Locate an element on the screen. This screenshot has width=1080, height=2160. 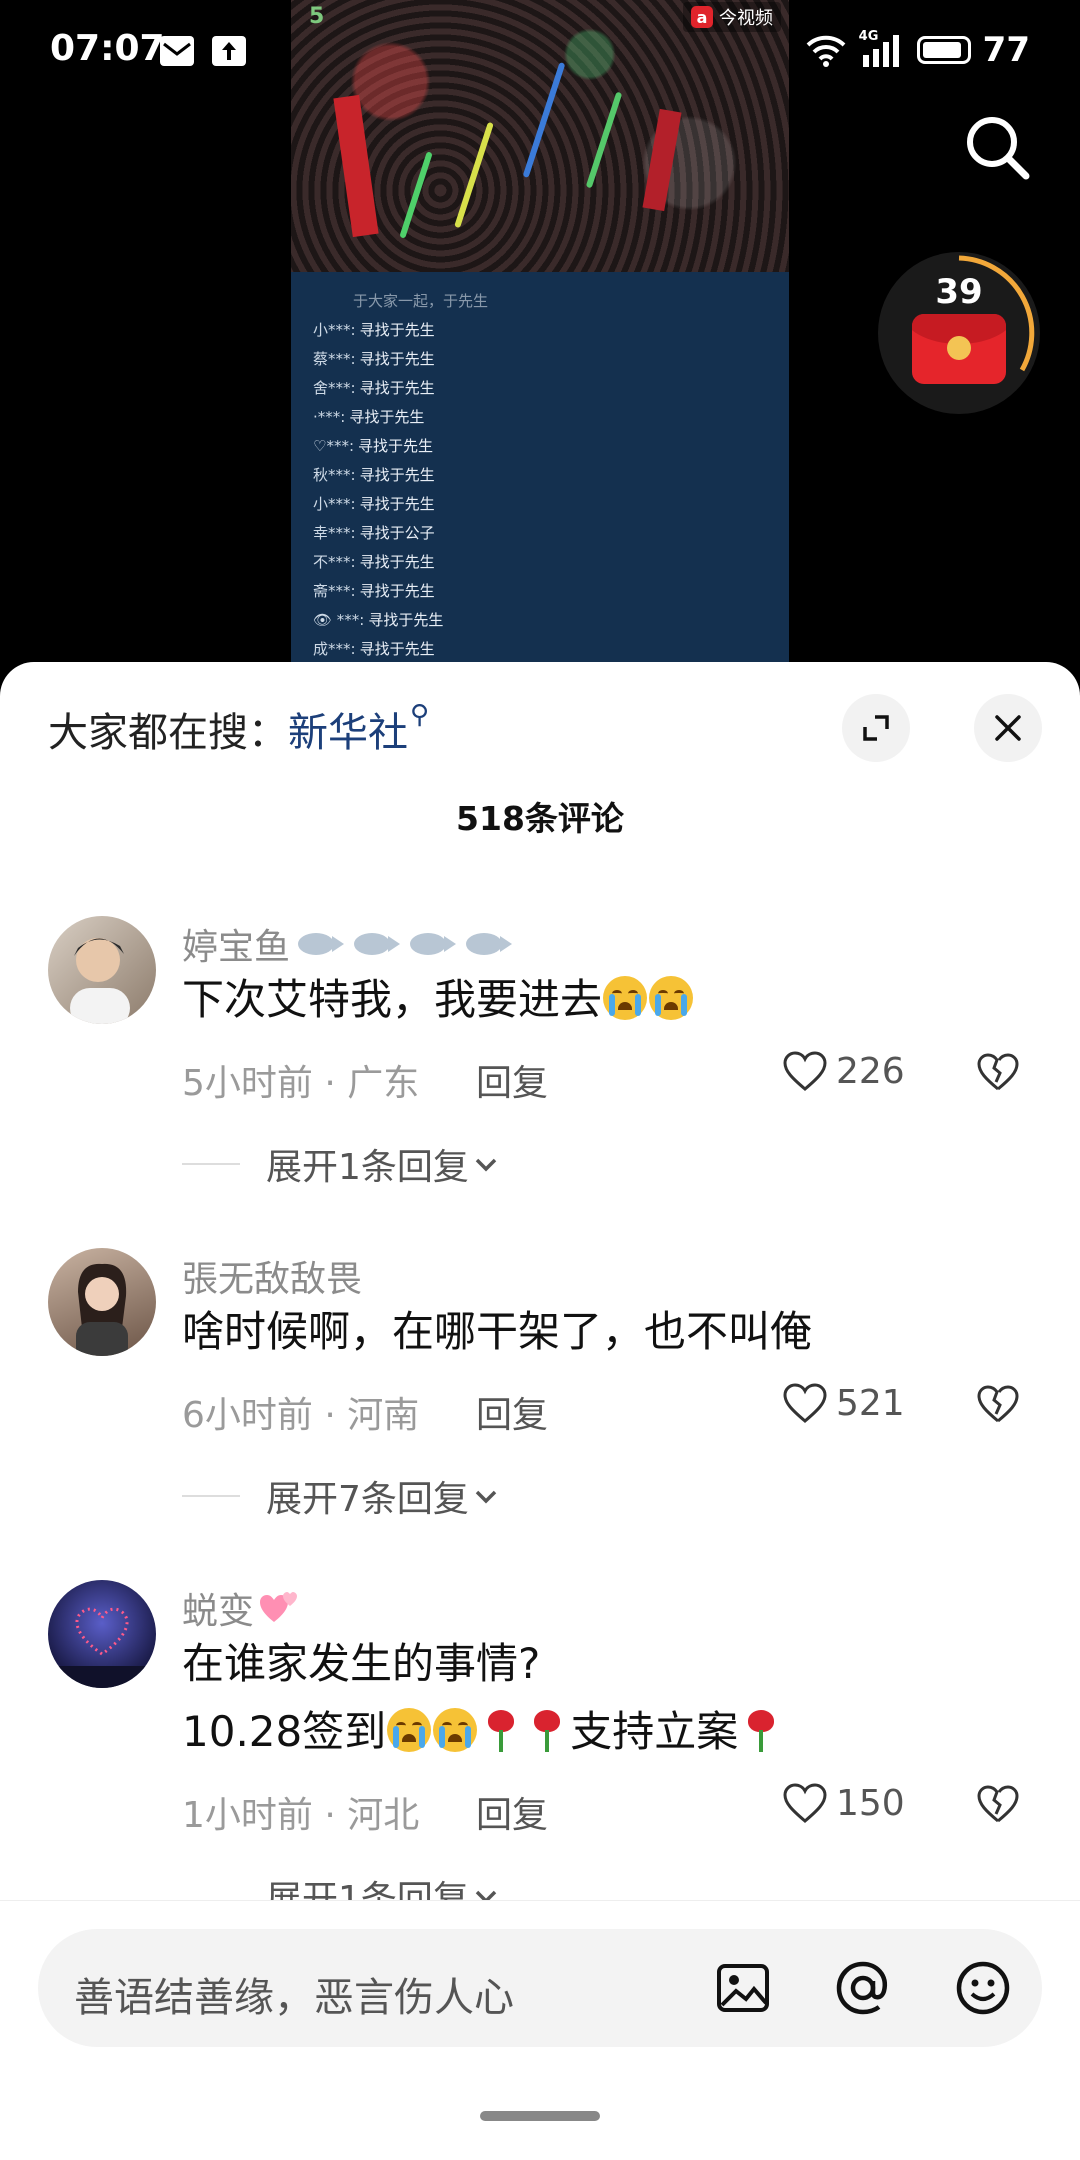
expand-replies-label: 展开1条回复 is located at coordinates (367, 1167).